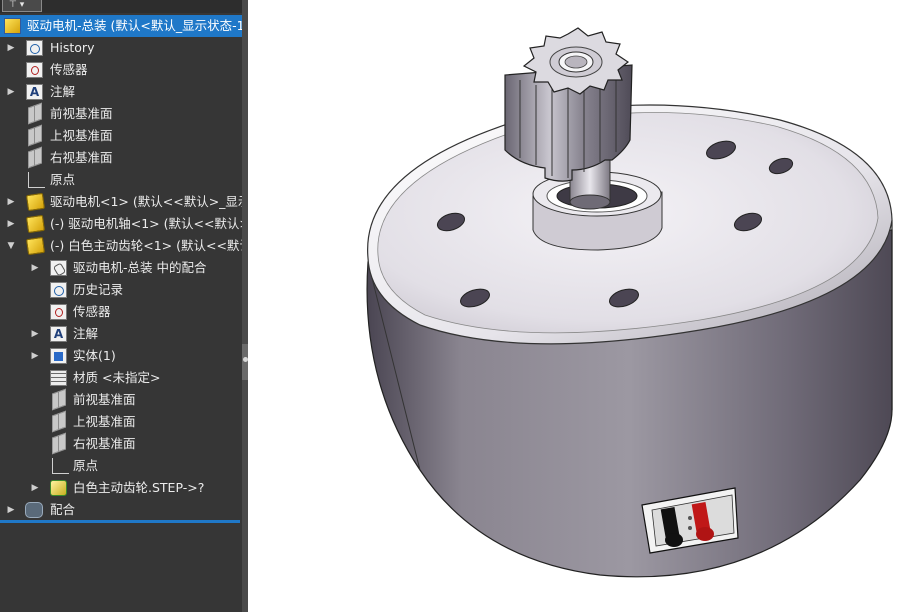 The height and width of the screenshot is (616, 914). Describe the element at coordinates (121, 466) in the screenshot. I see `tree-item-origin-child: 原点` at that location.